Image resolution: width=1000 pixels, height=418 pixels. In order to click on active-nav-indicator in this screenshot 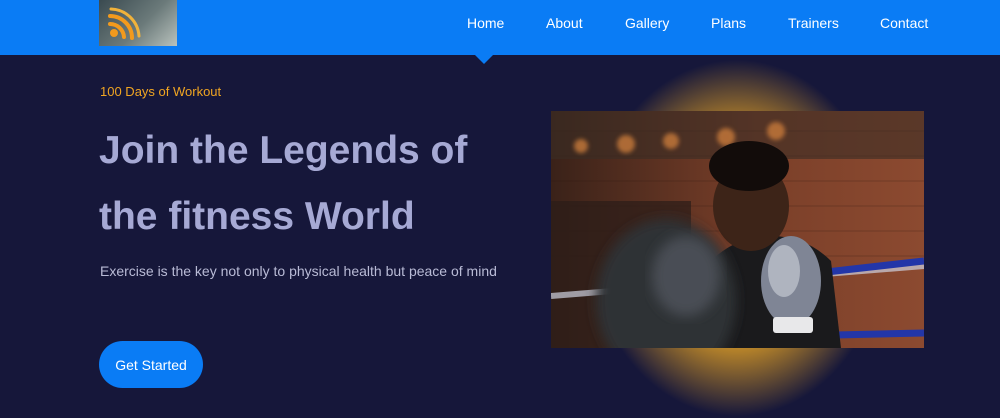, I will do `click(484, 59)`.